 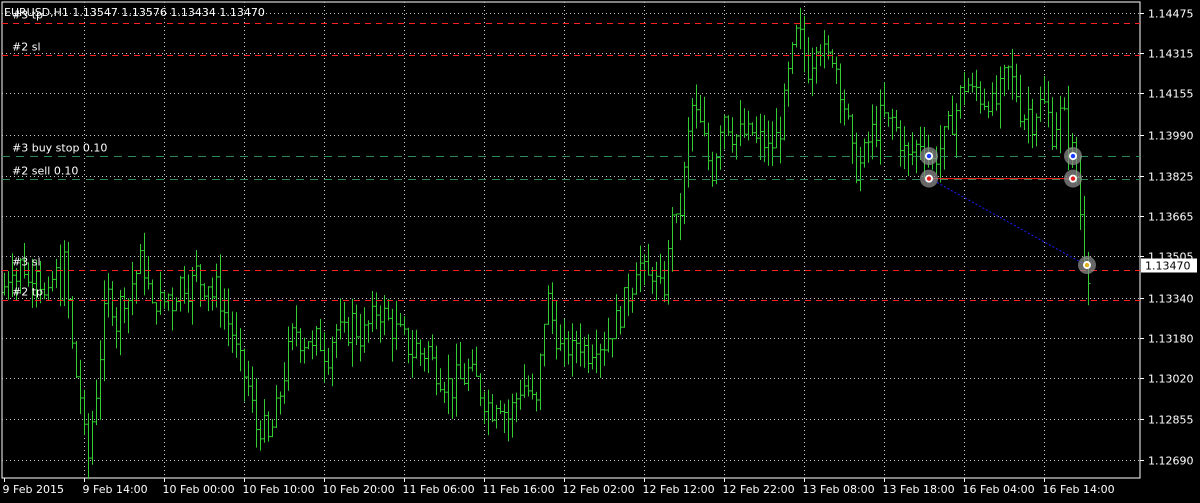 What do you see at coordinates (1079, 489) in the screenshot?
I see `x-tick-label: 16 Feb 14:00` at bounding box center [1079, 489].